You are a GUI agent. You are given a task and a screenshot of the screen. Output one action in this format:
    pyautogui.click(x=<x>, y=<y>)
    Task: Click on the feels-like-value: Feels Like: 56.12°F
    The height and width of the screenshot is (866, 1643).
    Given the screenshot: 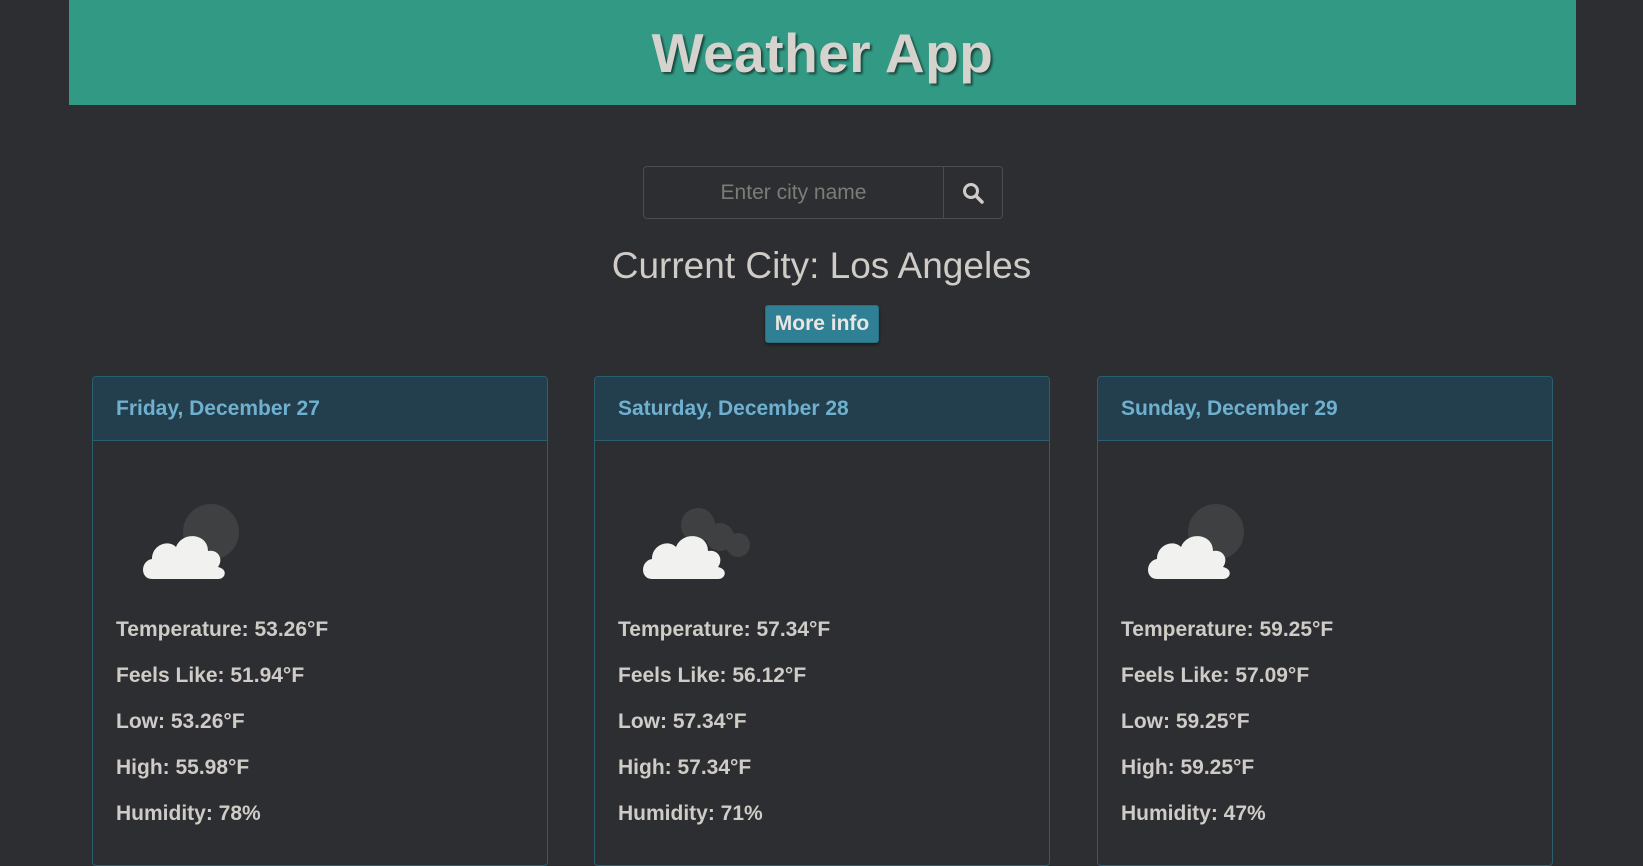 What is the action you would take?
    pyautogui.click(x=712, y=675)
    